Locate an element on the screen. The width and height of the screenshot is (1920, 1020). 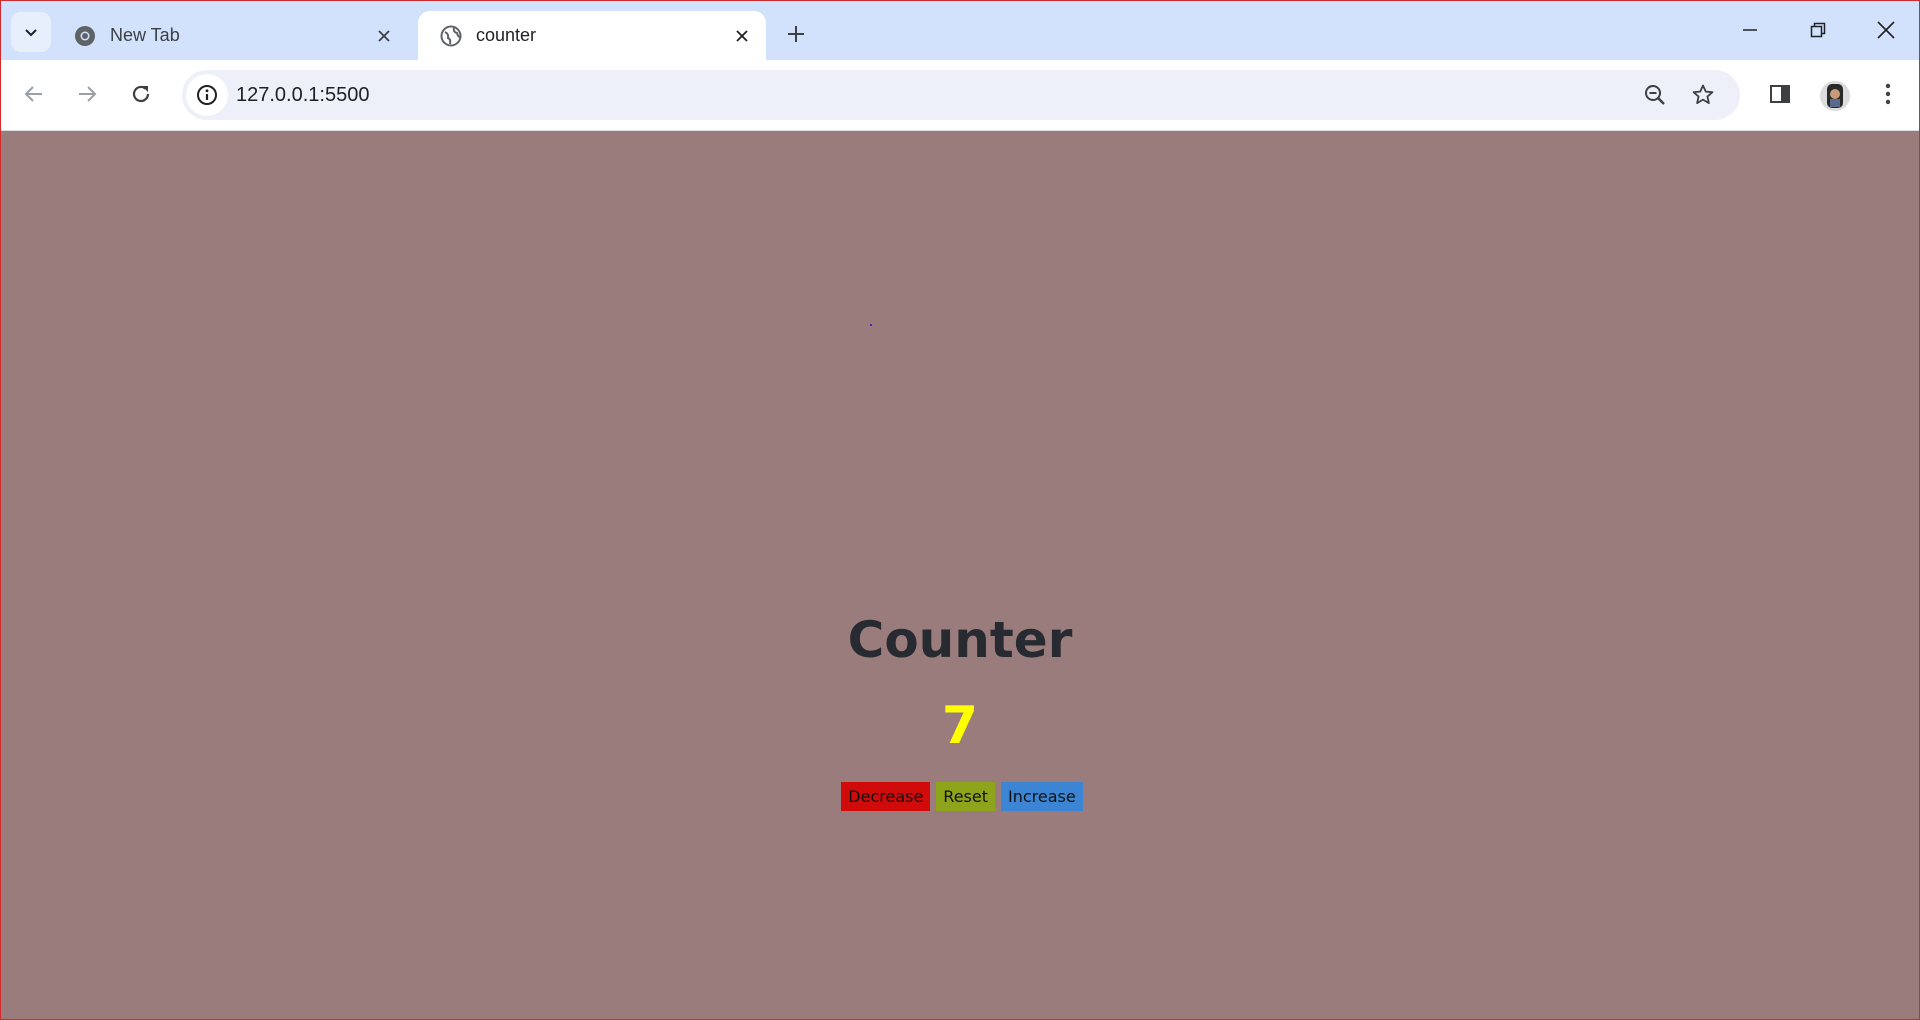
zoom-button is located at coordinates (1655, 95).